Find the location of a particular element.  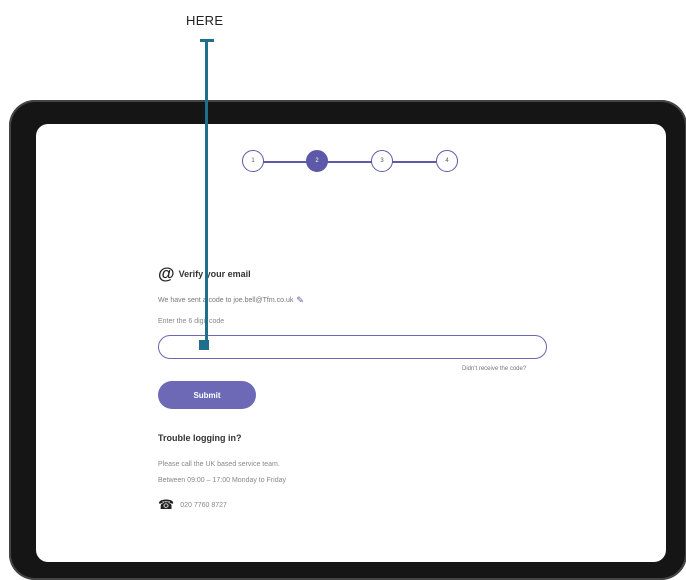

at-icon: @ is located at coordinates (166, 273).